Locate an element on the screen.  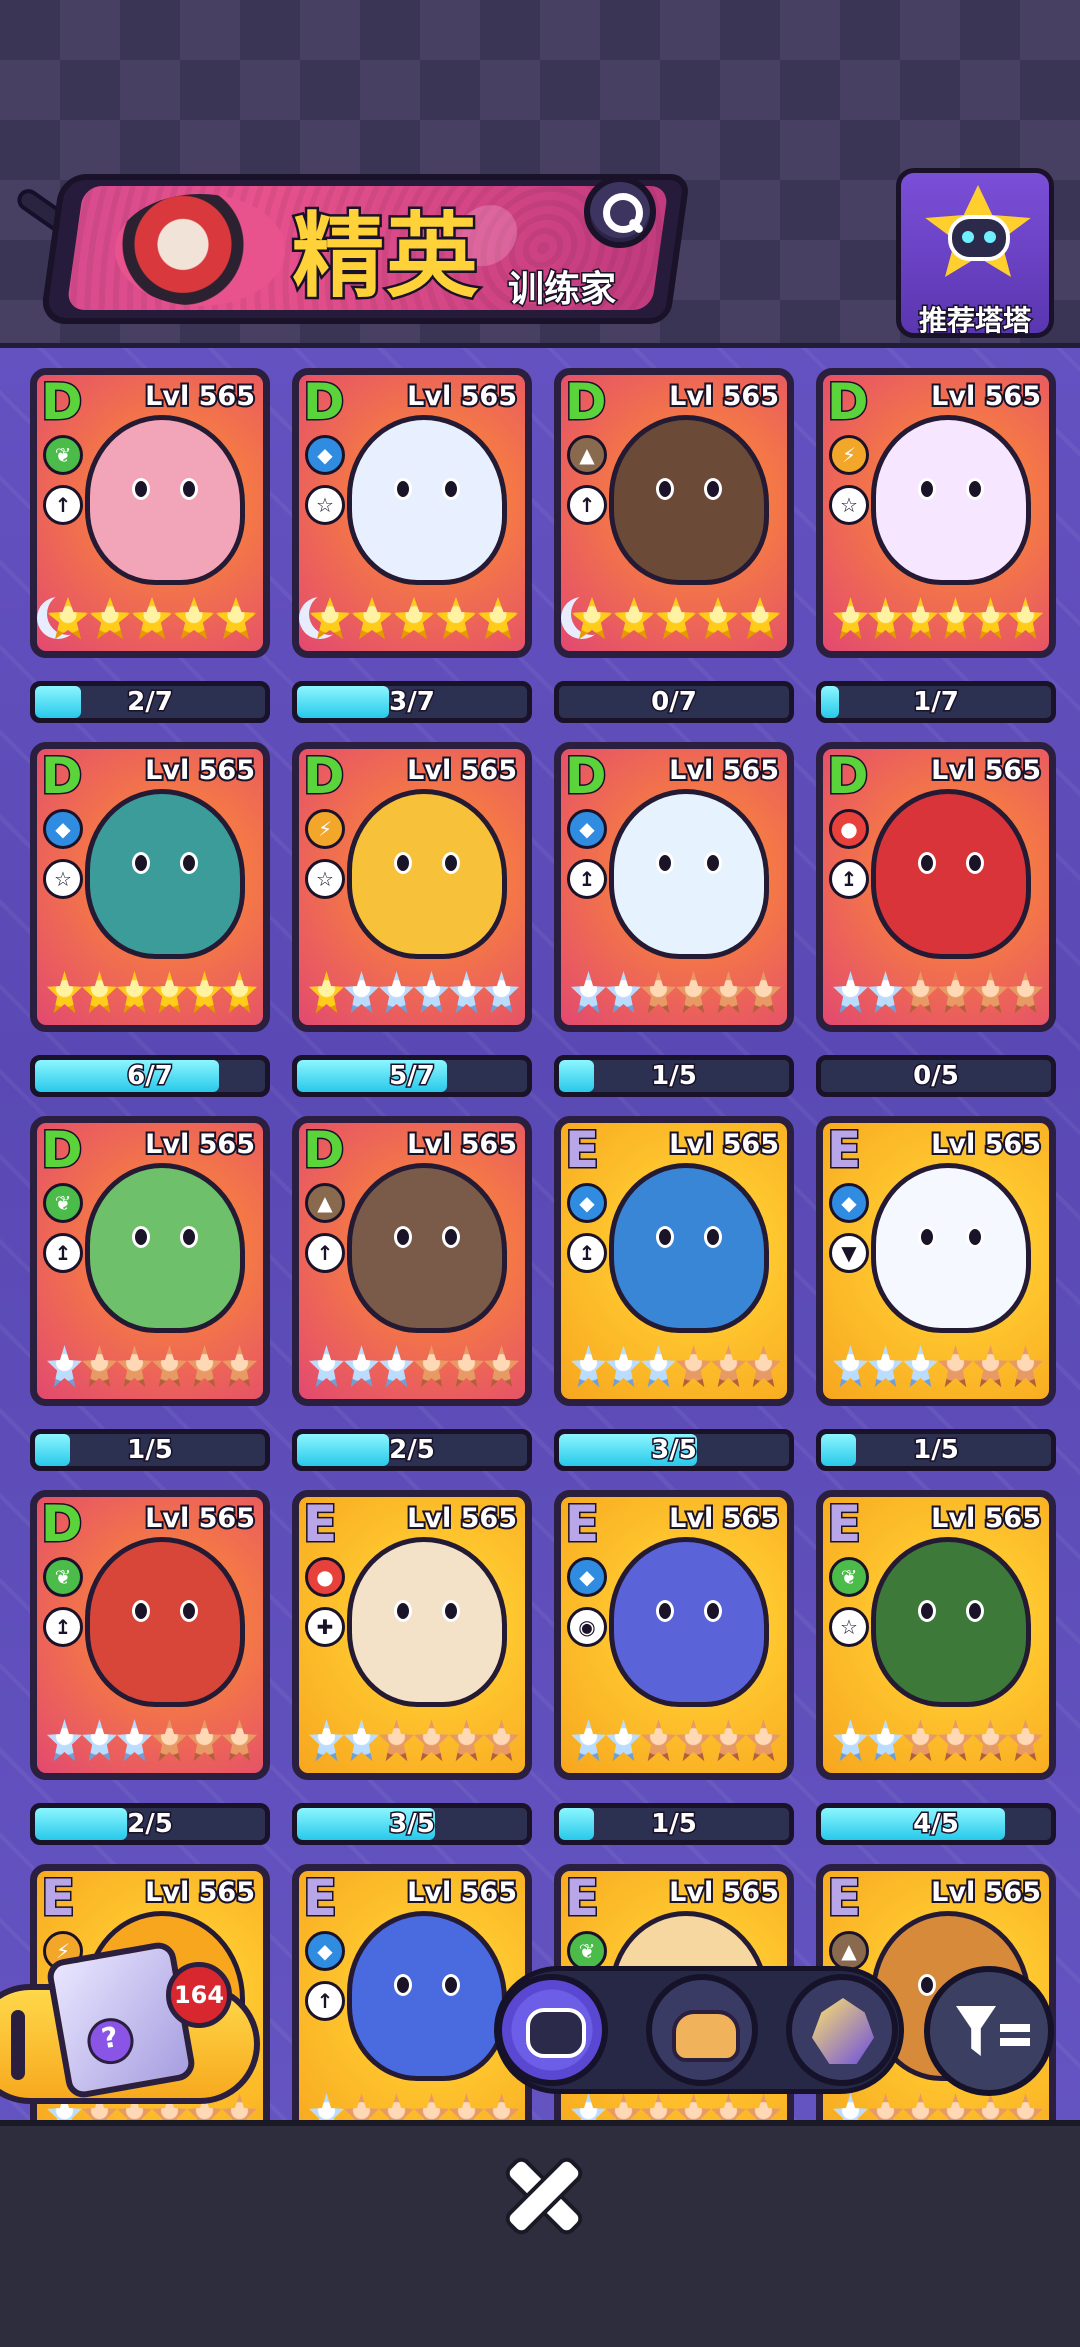
mystery-box-icon is located at coordinates (121, 2020).